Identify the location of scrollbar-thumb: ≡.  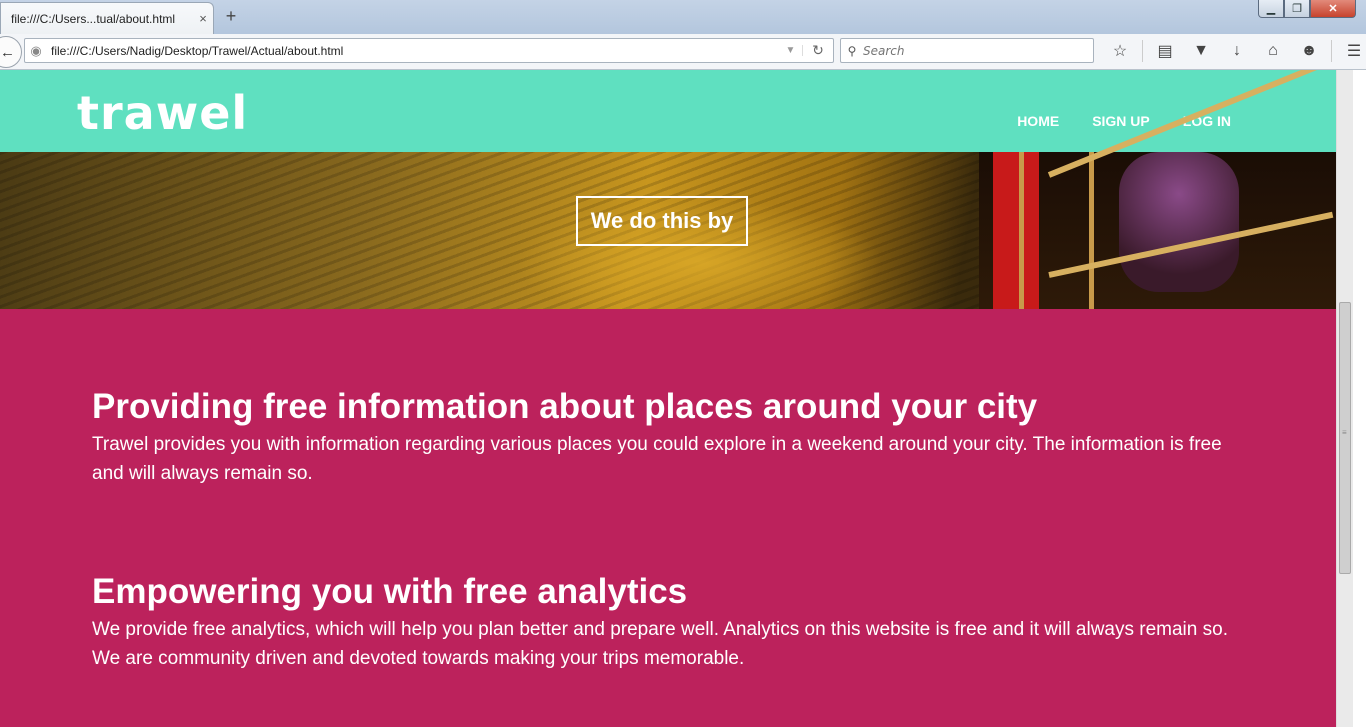
(1345, 438).